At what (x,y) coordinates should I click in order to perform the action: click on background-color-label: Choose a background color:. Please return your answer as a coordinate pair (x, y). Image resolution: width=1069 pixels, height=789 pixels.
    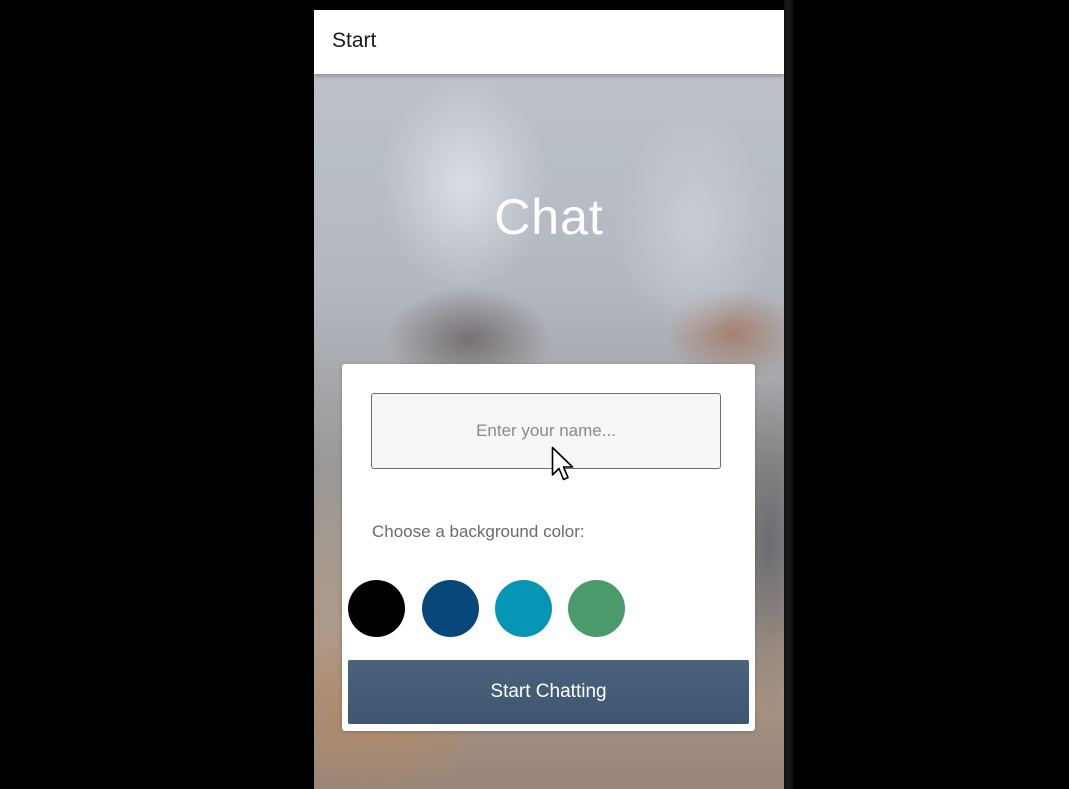
    Looking at the image, I should click on (478, 531).